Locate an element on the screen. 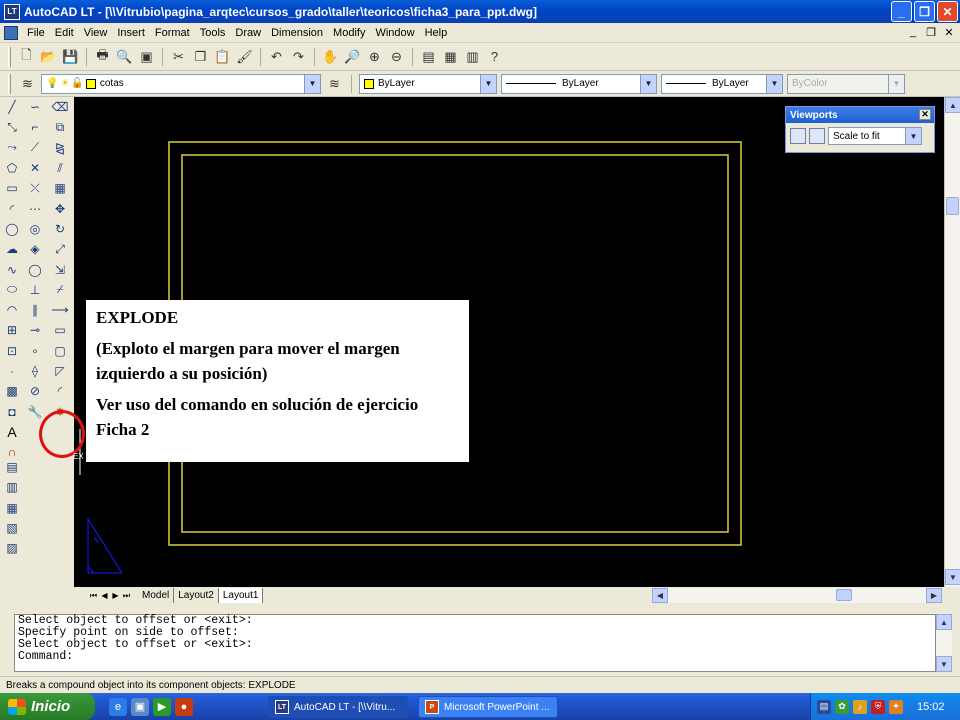 Image resolution: width=960 pixels, height=720 pixels. paste-icon: 📋 is located at coordinates (222, 56).